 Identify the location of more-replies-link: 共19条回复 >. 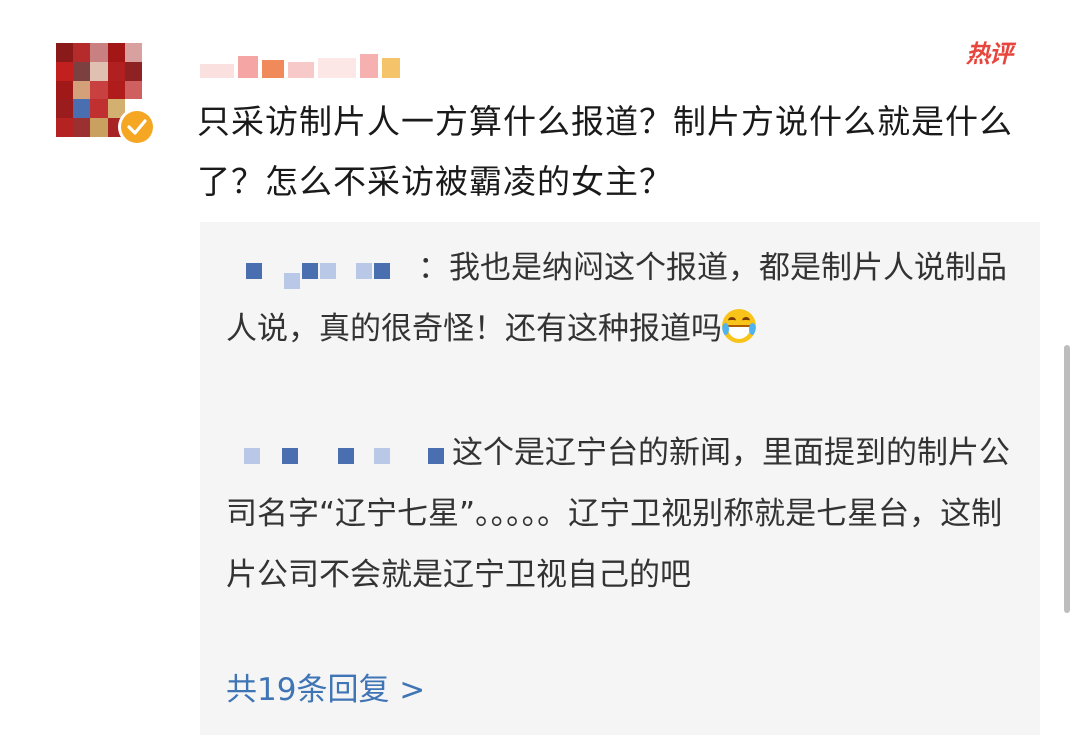
(325, 690).